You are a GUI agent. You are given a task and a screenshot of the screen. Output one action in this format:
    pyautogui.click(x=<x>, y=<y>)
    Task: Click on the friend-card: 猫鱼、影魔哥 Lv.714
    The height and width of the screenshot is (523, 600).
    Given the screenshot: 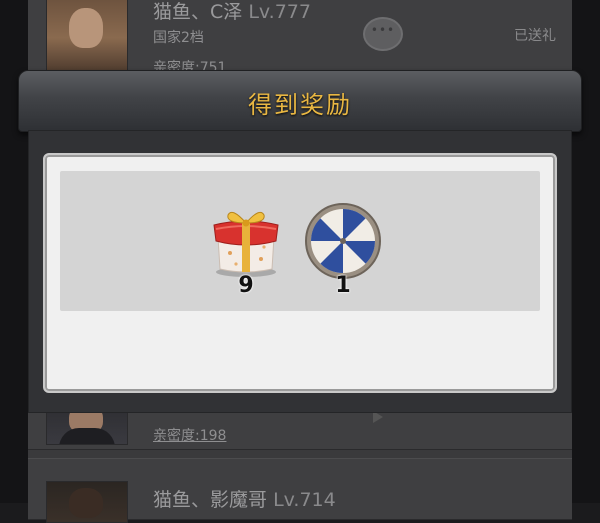 What is the action you would take?
    pyautogui.click(x=300, y=490)
    